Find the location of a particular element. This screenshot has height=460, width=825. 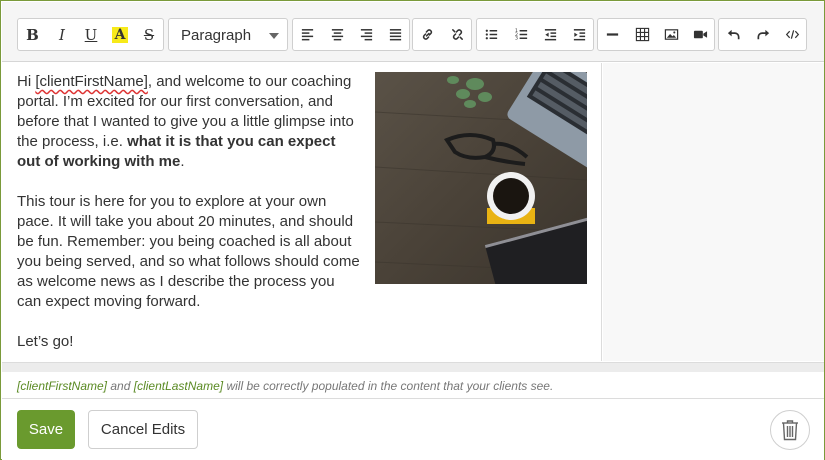

strikethrough-button: S is located at coordinates (148, 34).